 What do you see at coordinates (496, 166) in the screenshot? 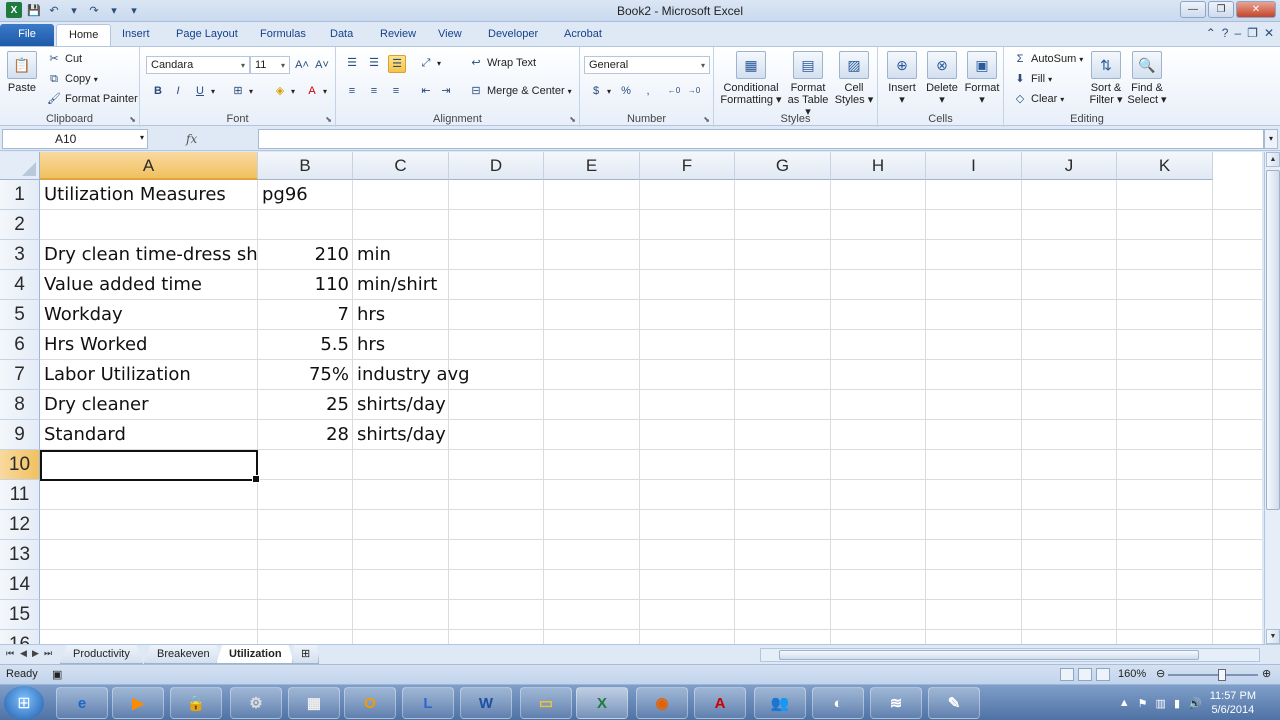
I see `column-header-d: D` at bounding box center [496, 166].